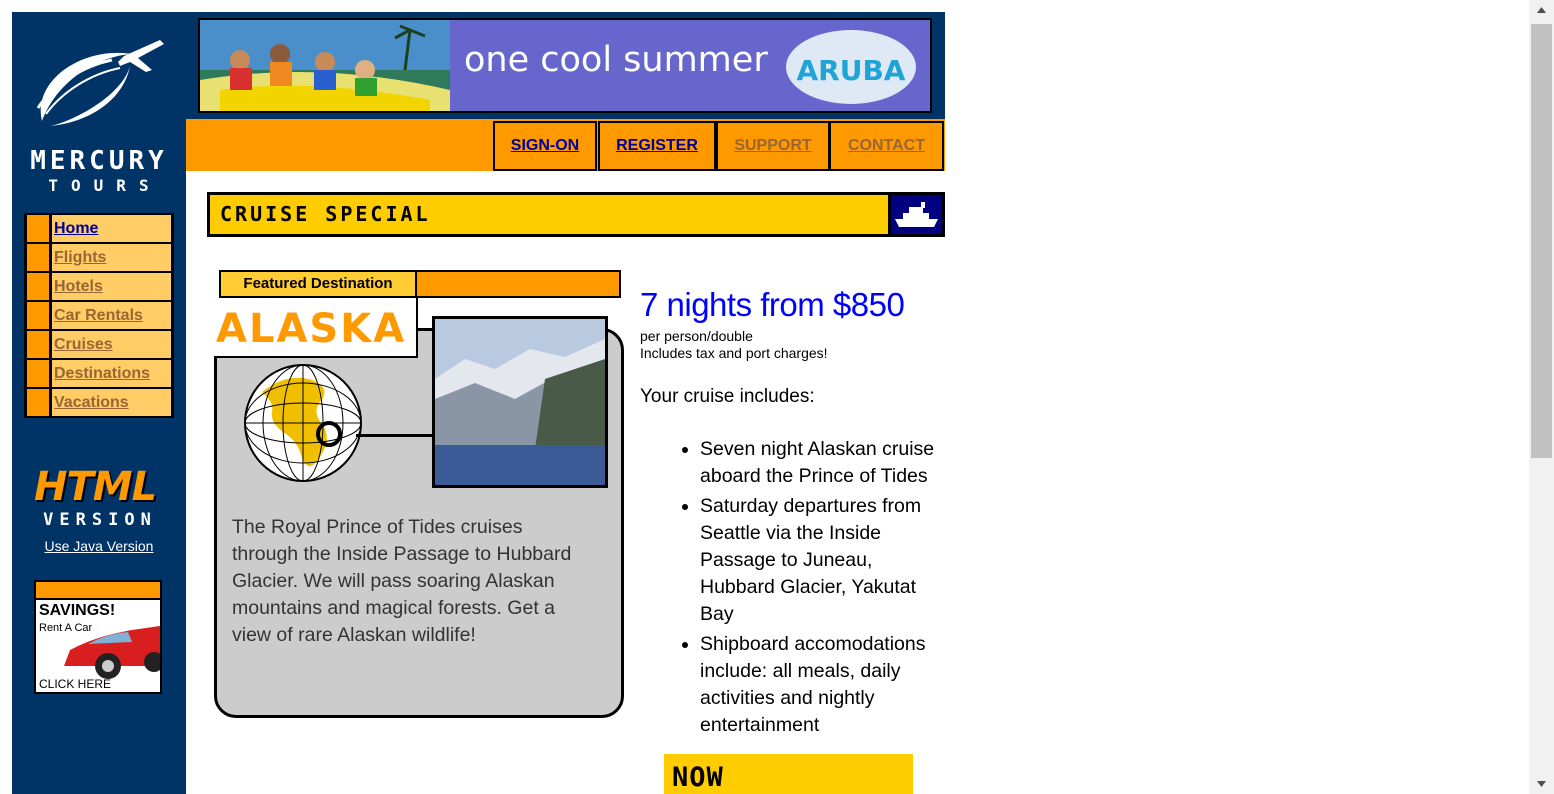 The height and width of the screenshot is (794, 1554). Describe the element at coordinates (111, 315) in the screenshot. I see `left-nav-link: Car Rentals` at that location.